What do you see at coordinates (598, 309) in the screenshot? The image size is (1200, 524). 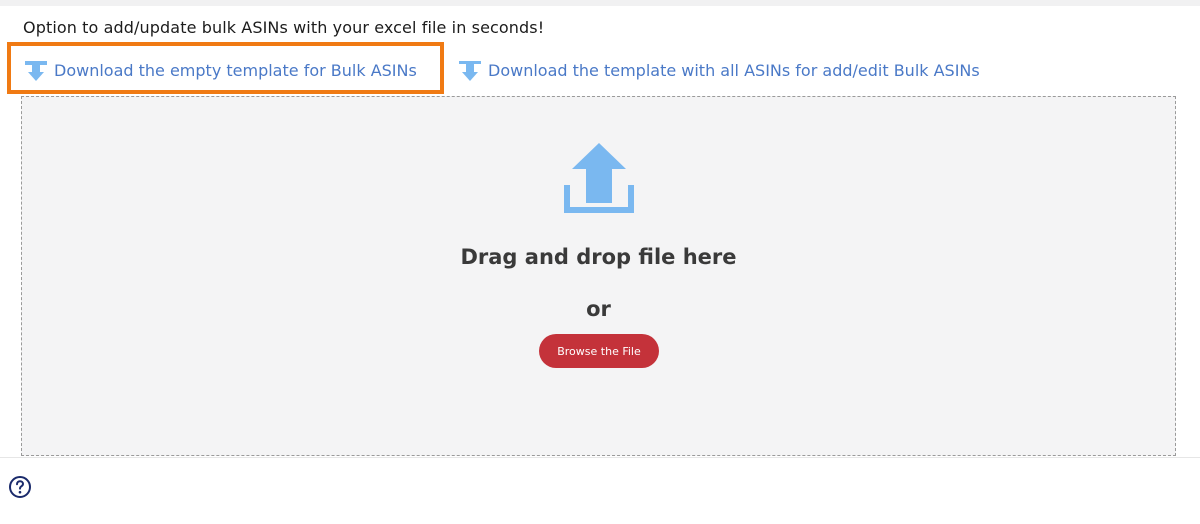 I see `or-text: or` at bounding box center [598, 309].